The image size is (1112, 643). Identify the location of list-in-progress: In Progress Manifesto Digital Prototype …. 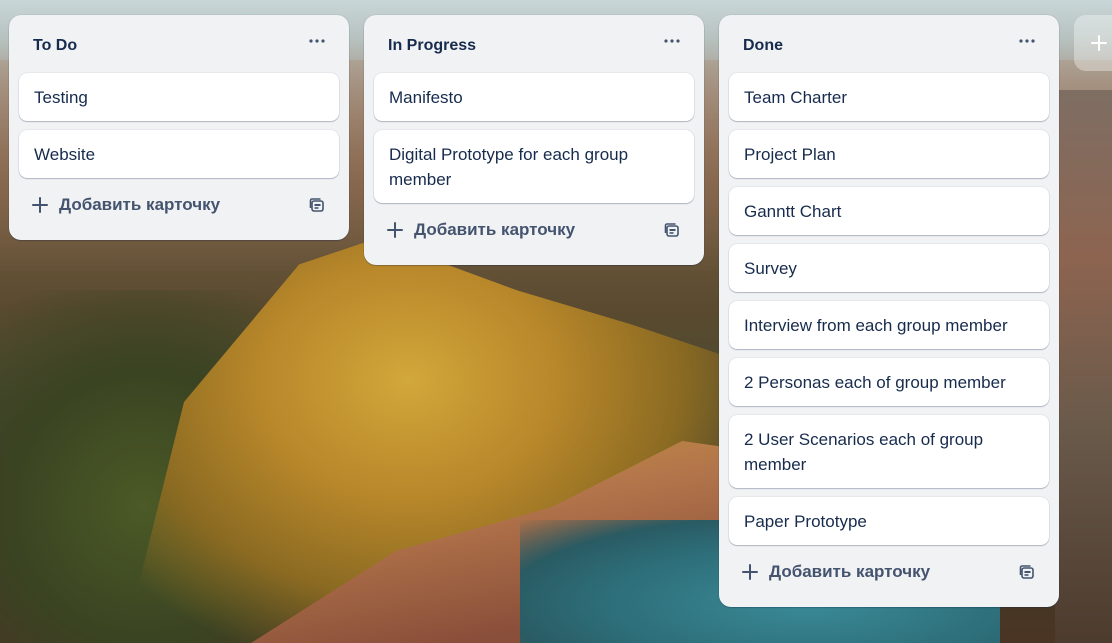
(534, 140).